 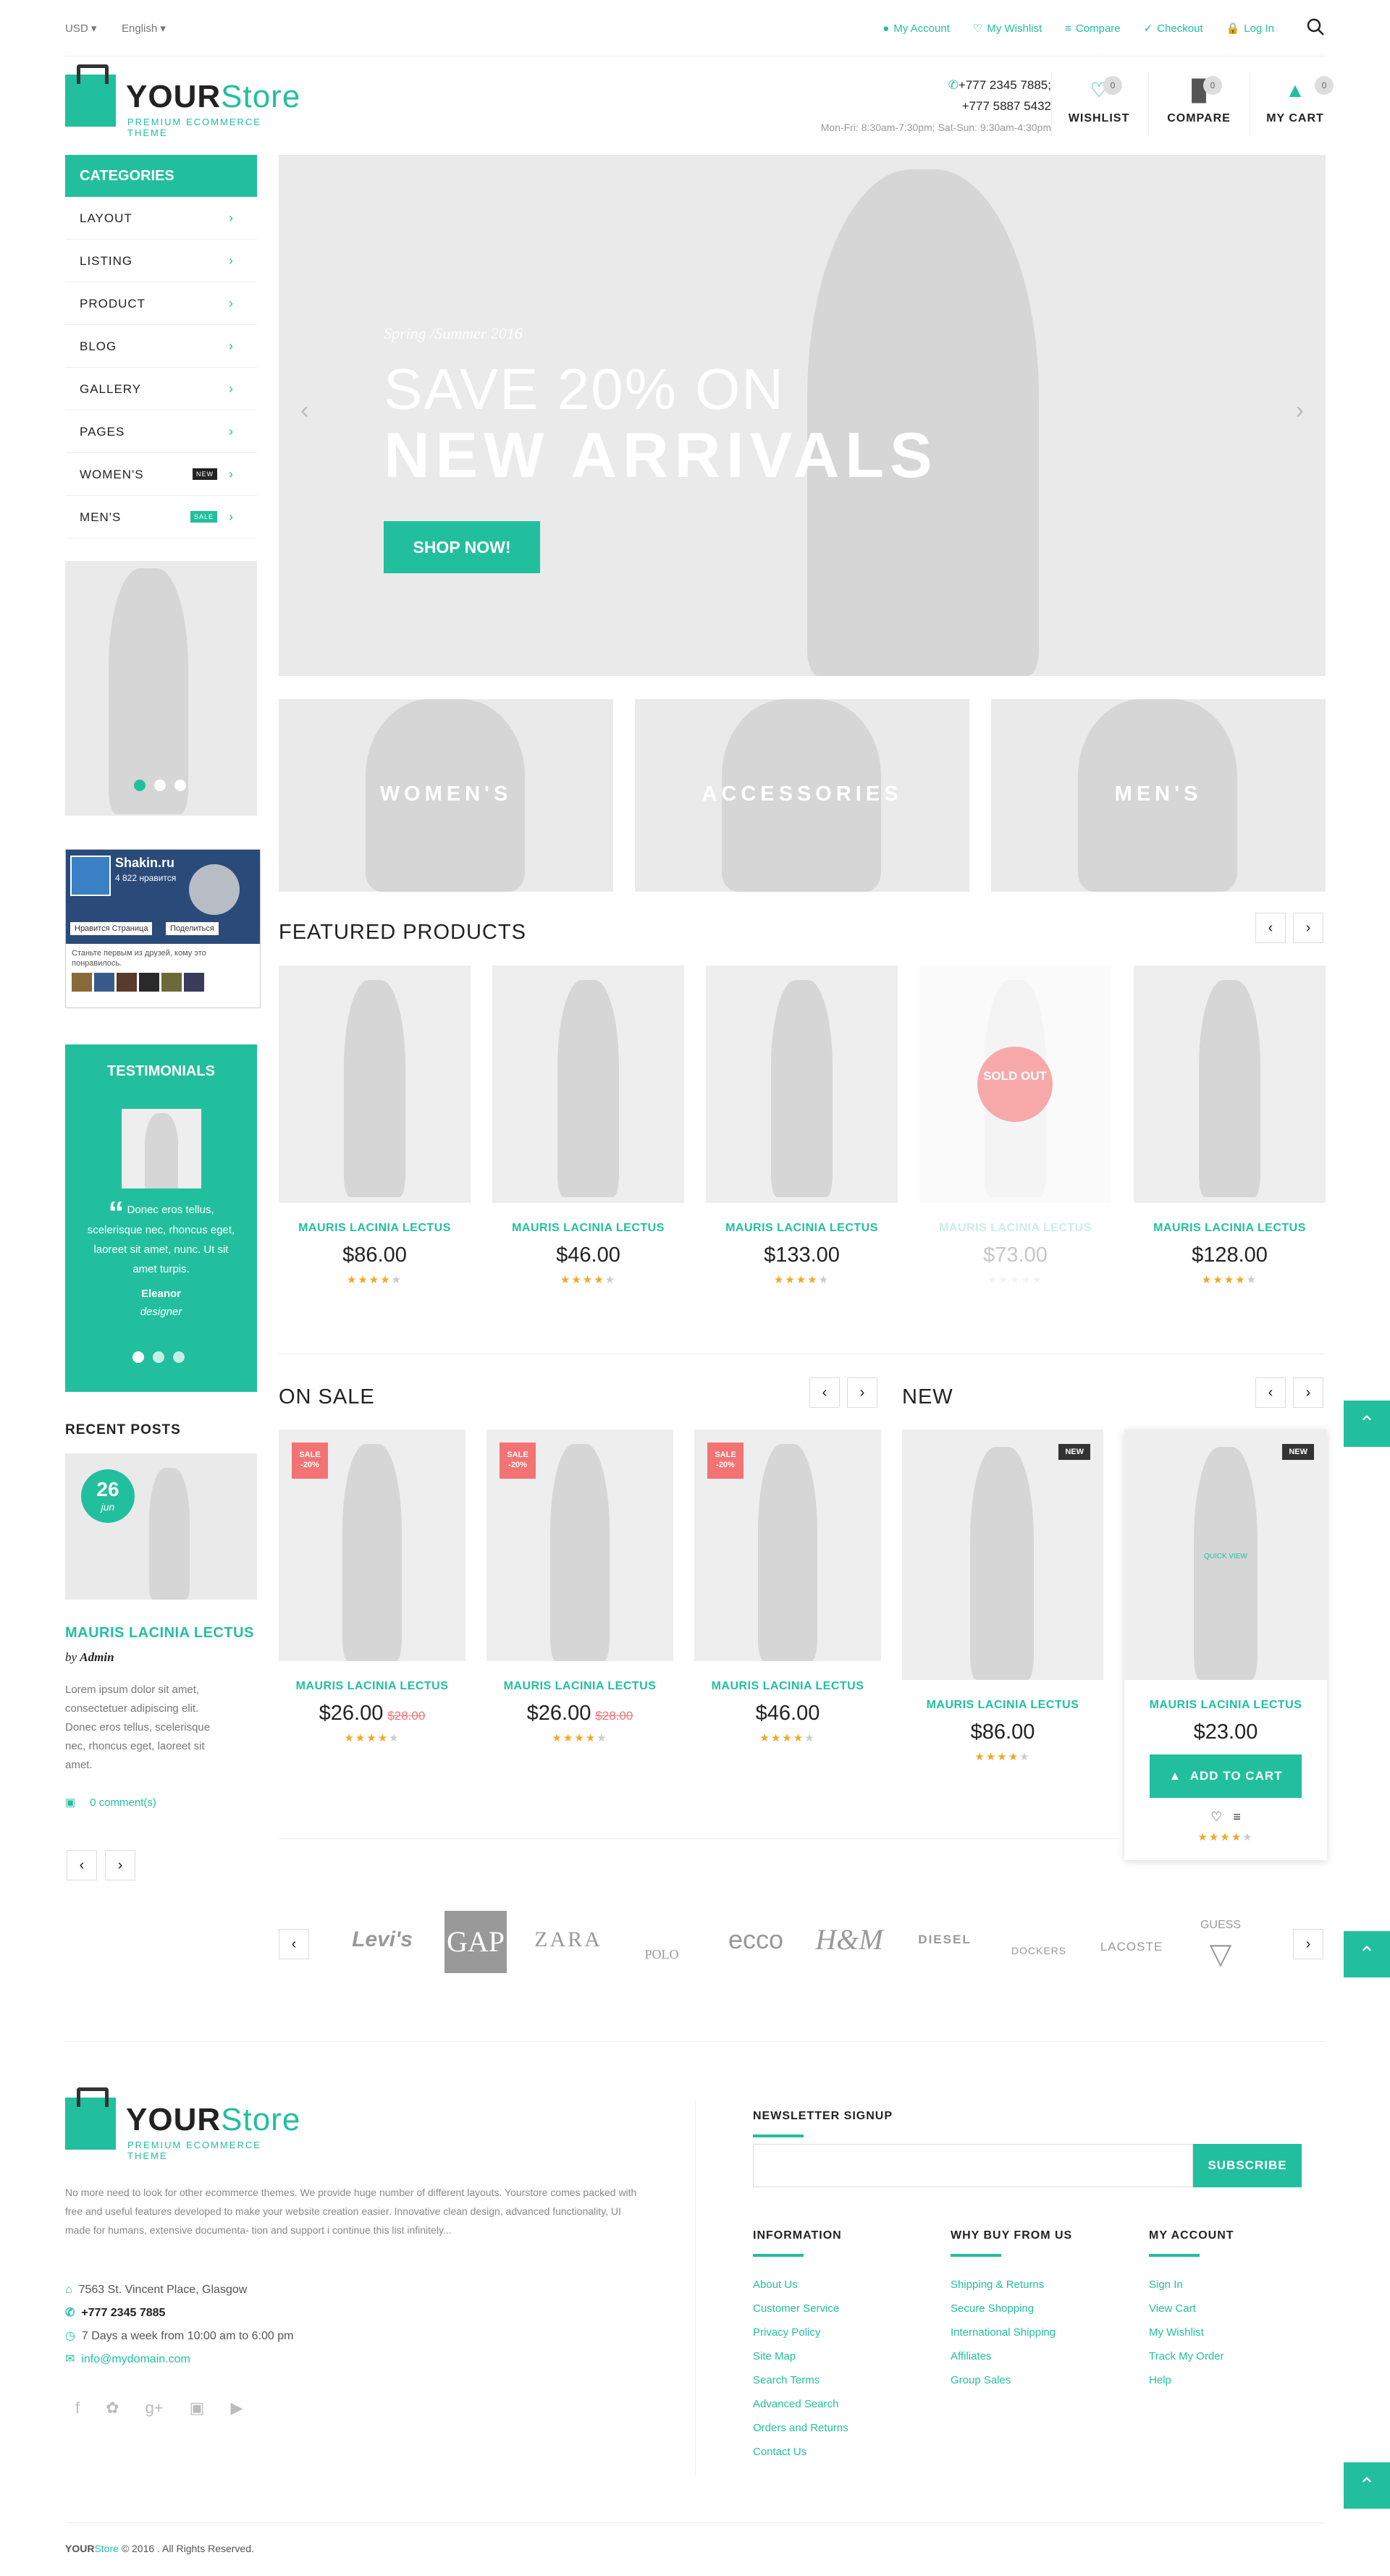 I want to click on footer-link: International Shipping, so click(x=1011, y=2332).